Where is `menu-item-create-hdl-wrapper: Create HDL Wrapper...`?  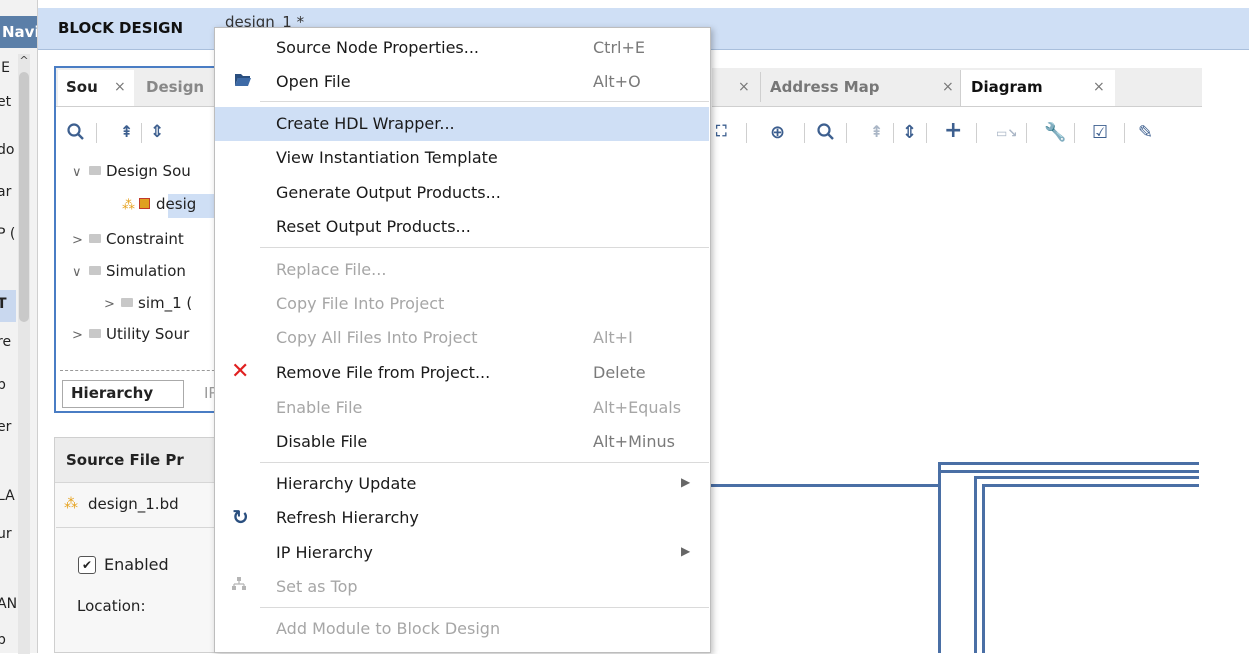
menu-item-create-hdl-wrapper: Create HDL Wrapper... is located at coordinates (462, 124).